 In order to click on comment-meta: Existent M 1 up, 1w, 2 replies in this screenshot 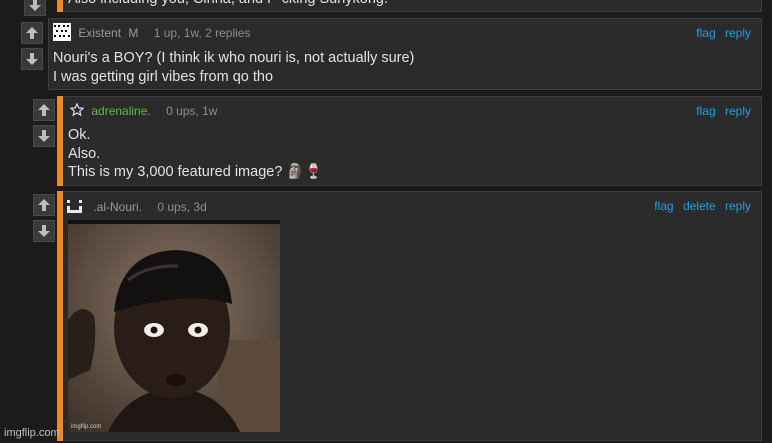, I will do `click(151, 33)`.